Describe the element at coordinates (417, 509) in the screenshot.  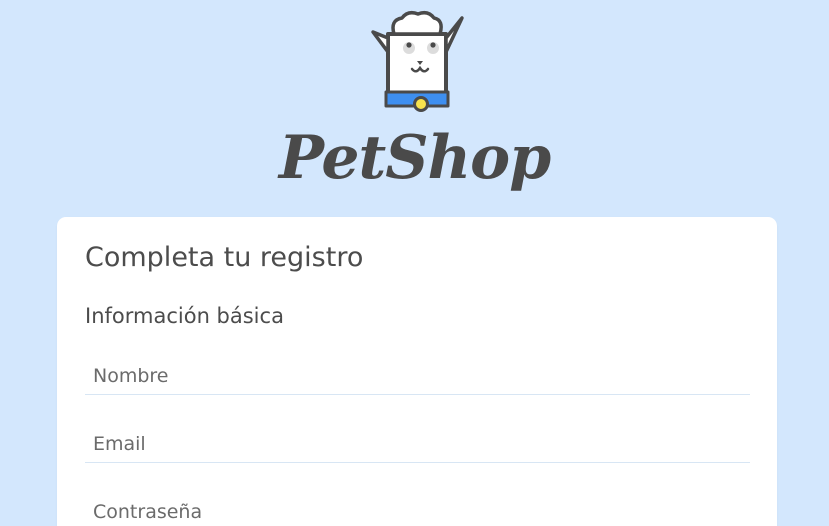
I see `password-field` at that location.